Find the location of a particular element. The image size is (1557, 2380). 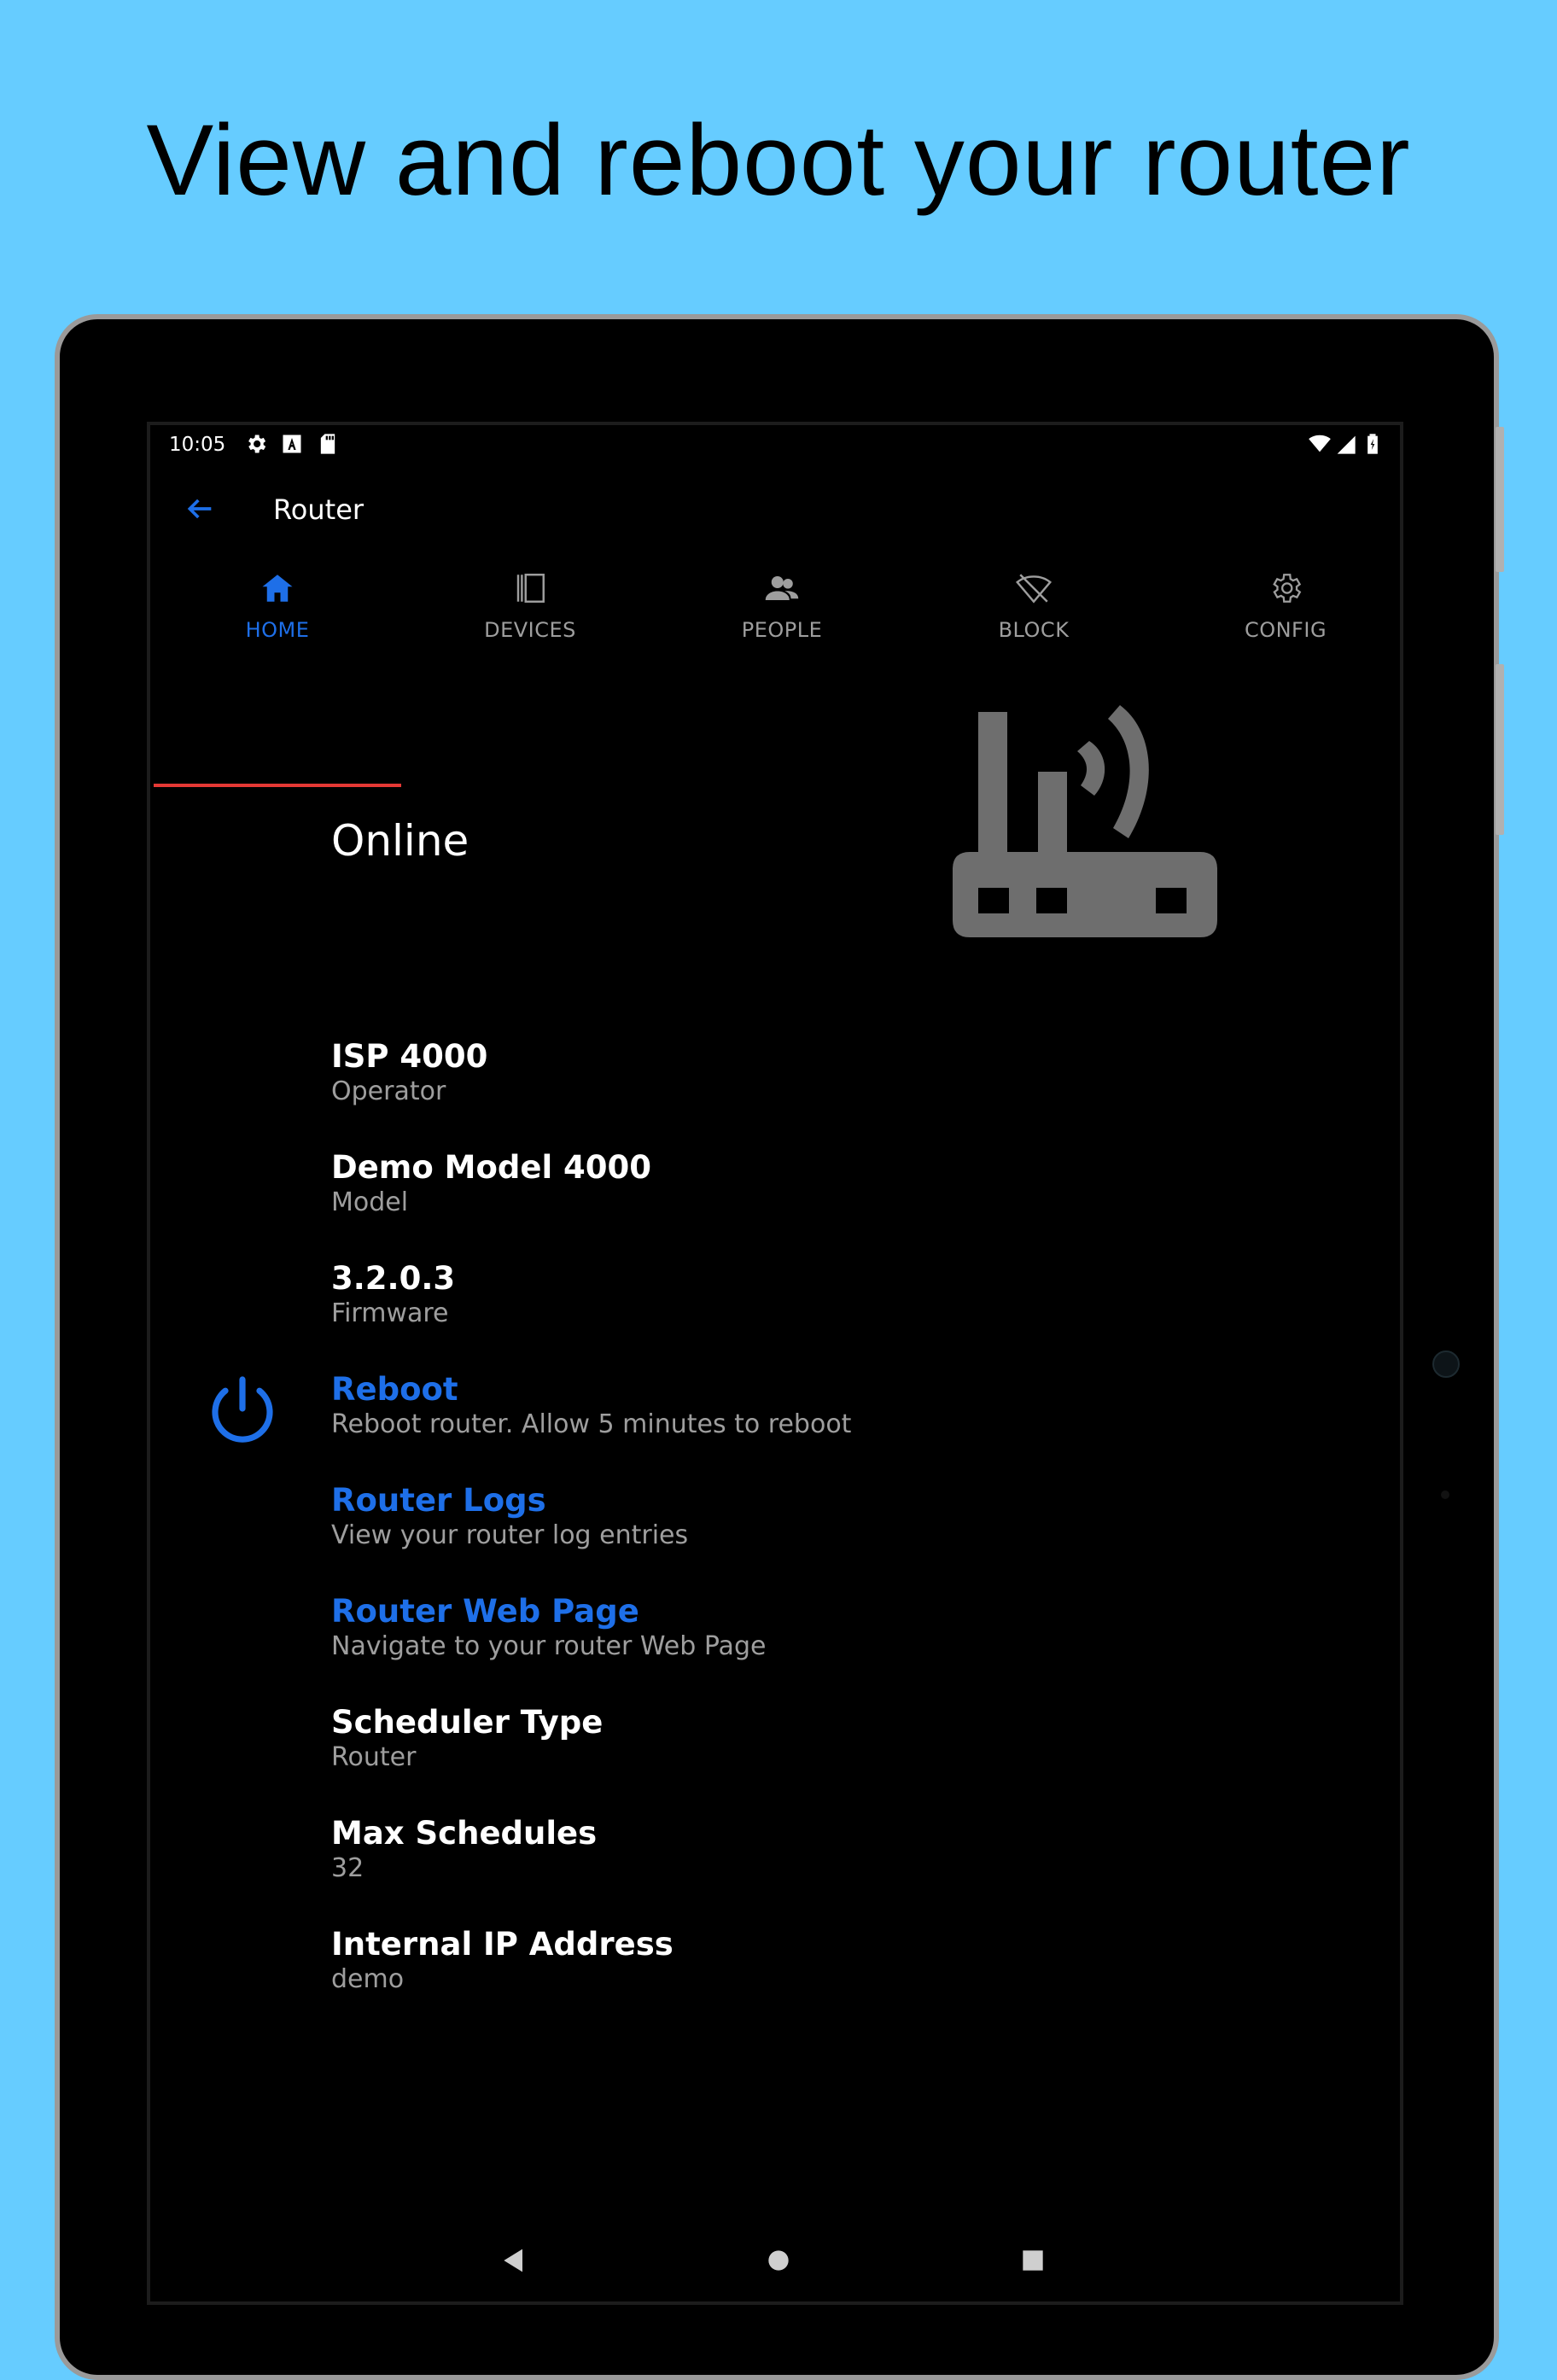

tab-block: BLOCK is located at coordinates (1034, 606).